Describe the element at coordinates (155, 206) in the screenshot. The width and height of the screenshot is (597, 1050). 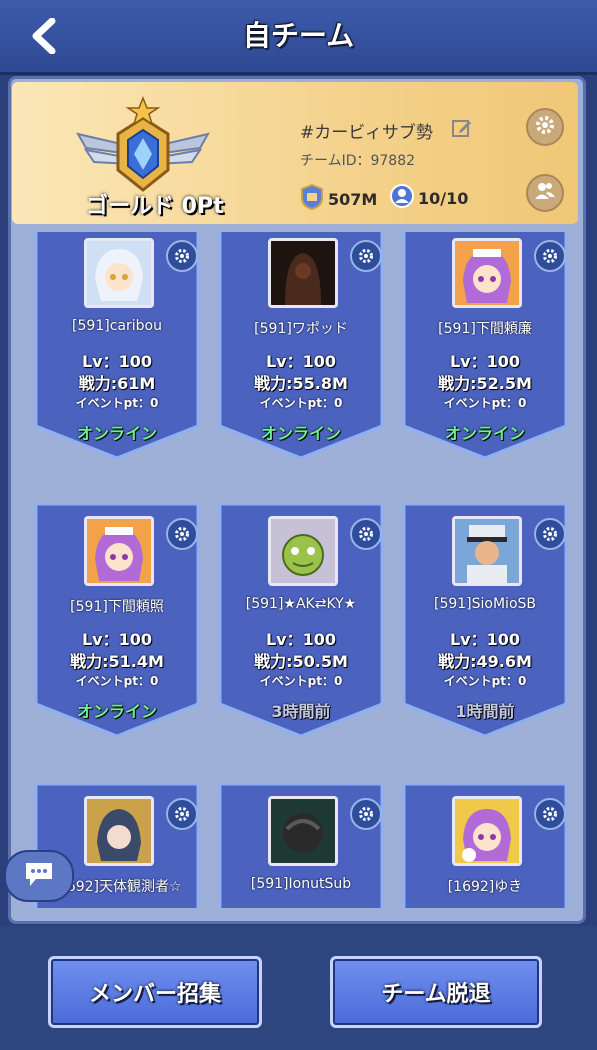
I see `rank-label: ゴールド 0Pt` at that location.